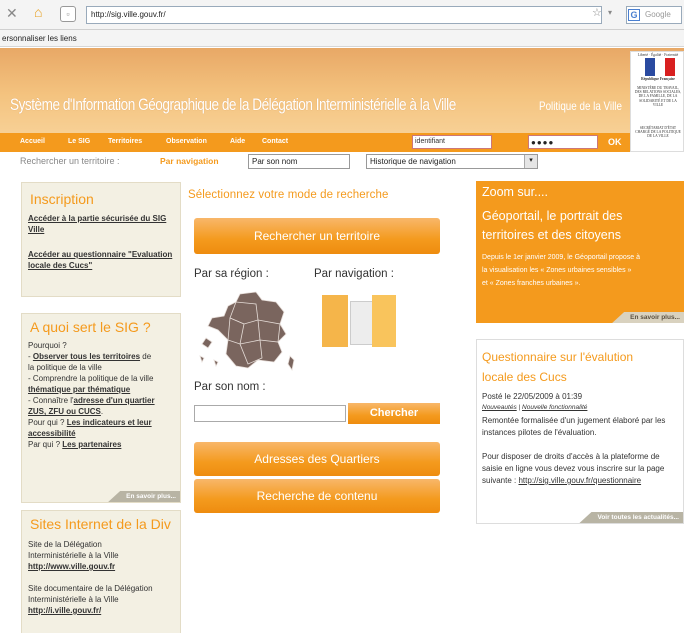 The image size is (684, 633). What do you see at coordinates (580, 106) in the screenshot?
I see `site-subtitle: Politique de la Ville` at bounding box center [580, 106].